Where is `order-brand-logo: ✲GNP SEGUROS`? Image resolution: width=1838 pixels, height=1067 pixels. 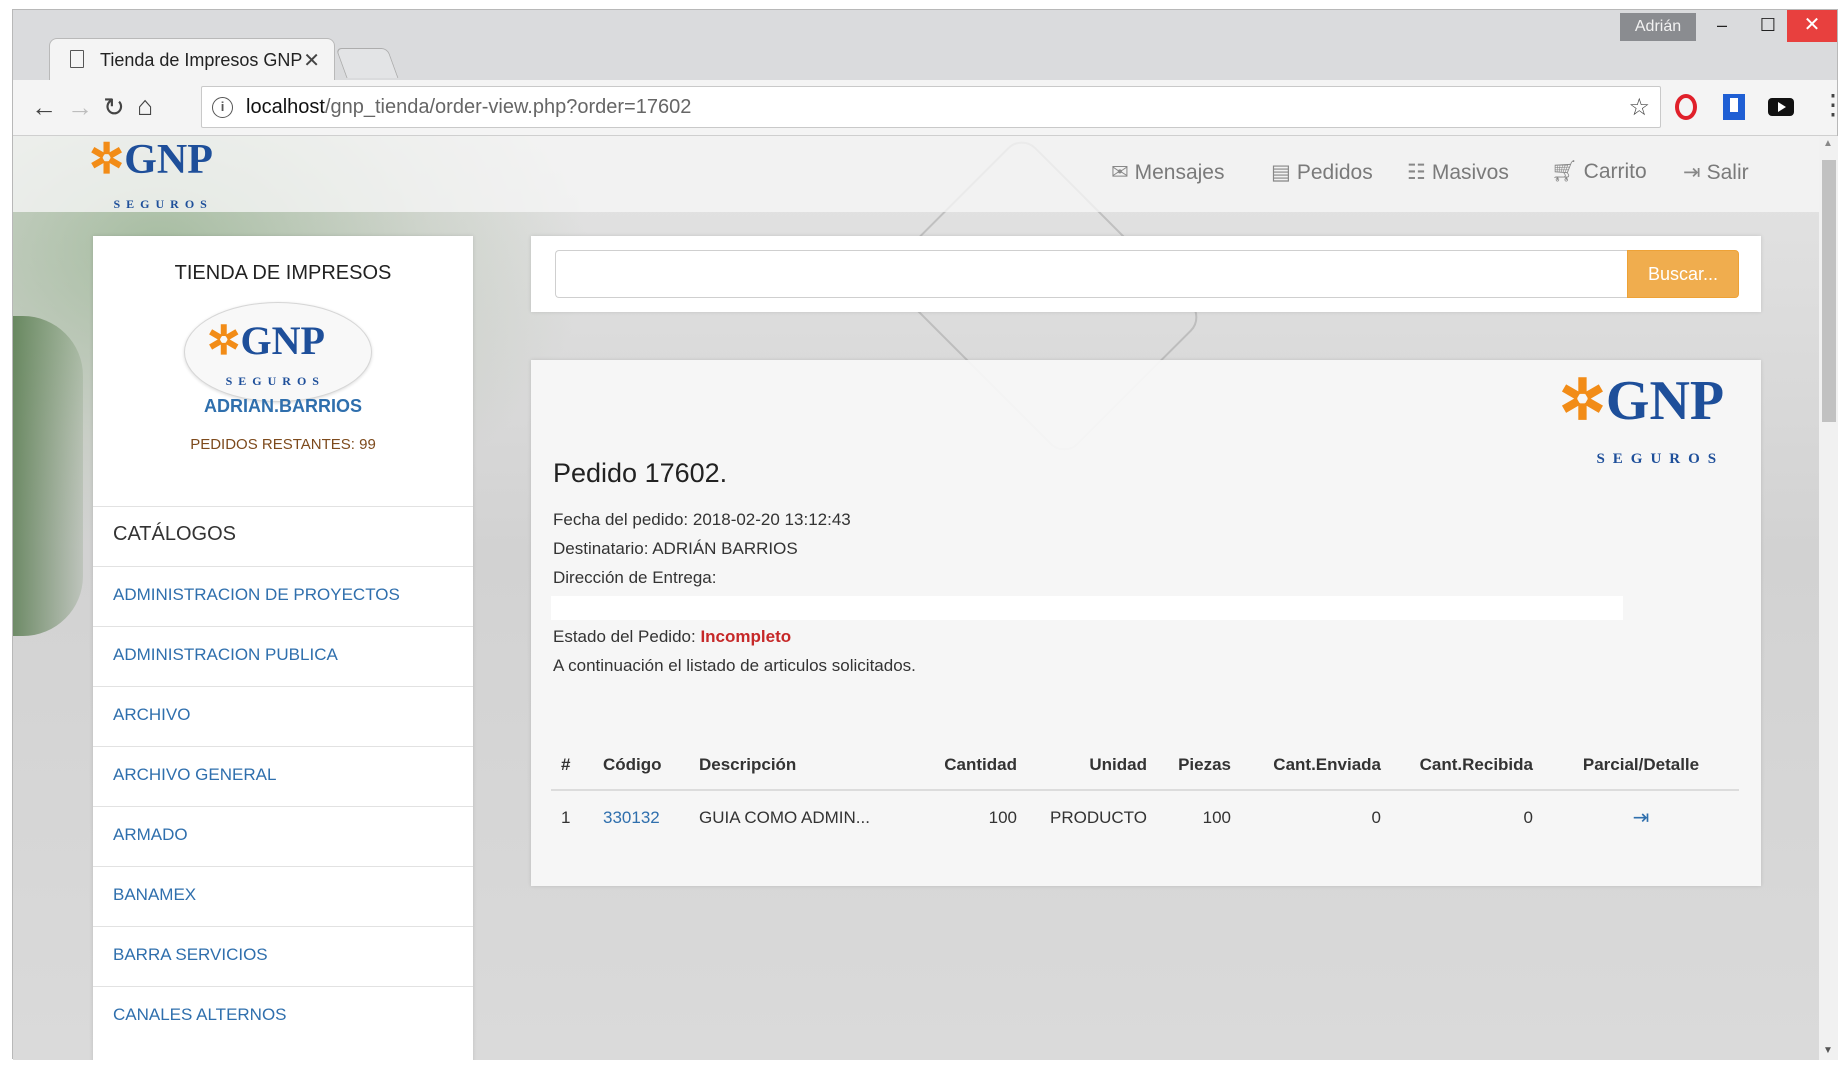 order-brand-logo: ✲GNP SEGUROS is located at coordinates (1641, 430).